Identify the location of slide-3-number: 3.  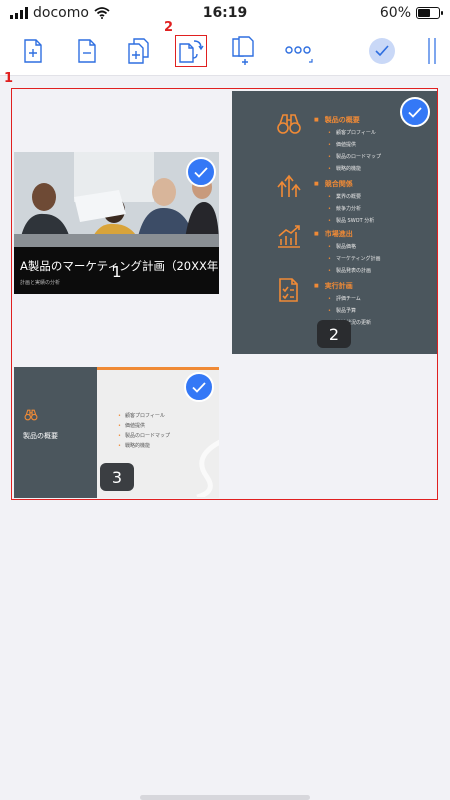
(117, 477).